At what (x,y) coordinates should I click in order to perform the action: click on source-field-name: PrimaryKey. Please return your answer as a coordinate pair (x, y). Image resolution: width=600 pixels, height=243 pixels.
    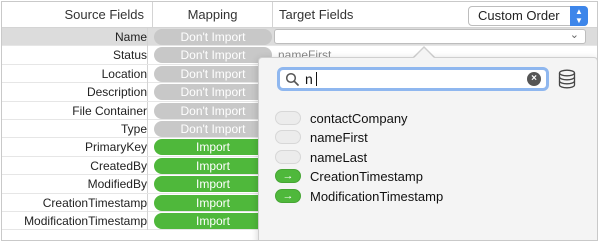
    Looking at the image, I should click on (75, 147).